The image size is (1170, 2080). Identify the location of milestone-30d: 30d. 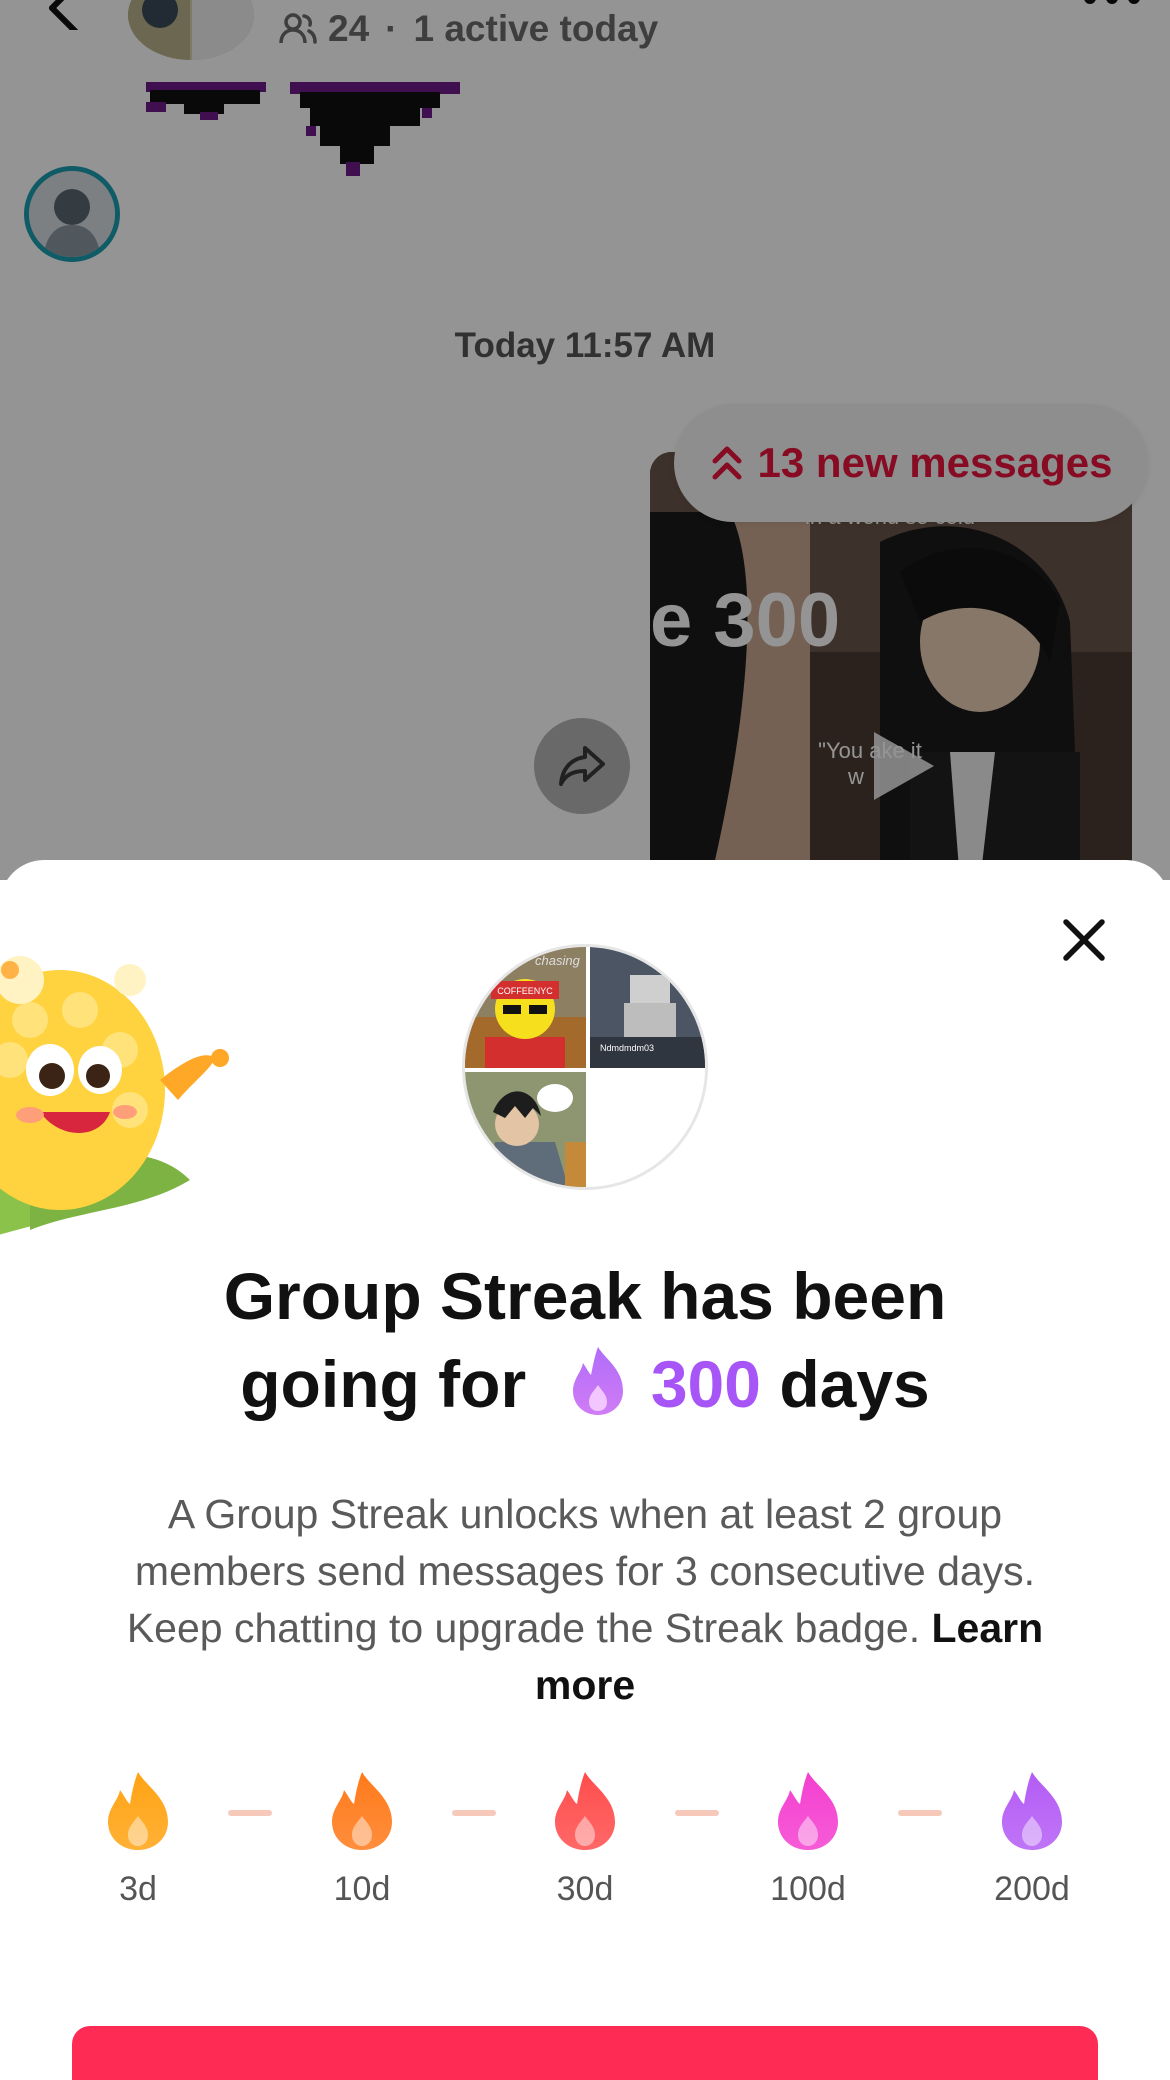
(585, 1839).